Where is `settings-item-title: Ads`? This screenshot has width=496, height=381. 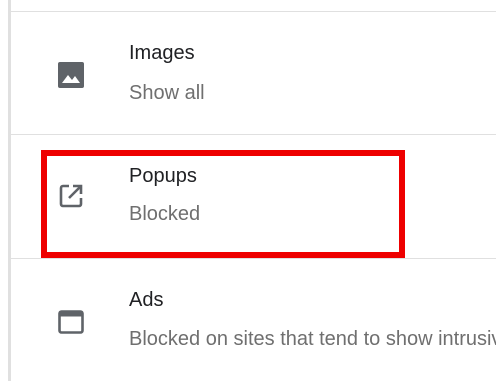 settings-item-title: Ads is located at coordinates (146, 300).